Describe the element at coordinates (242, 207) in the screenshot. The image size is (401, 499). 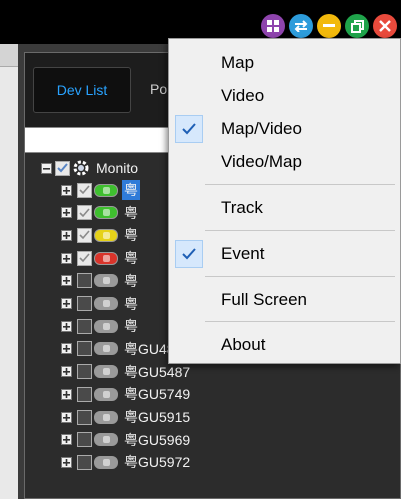
I see `menu-item-track-label: Track` at that location.